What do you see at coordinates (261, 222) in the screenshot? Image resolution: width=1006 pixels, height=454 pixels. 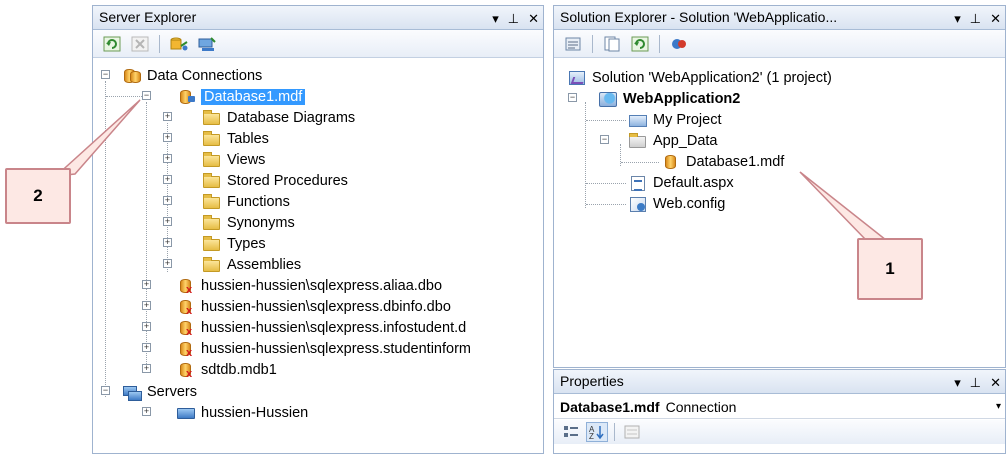 I see `tree-node-label: Synonyms` at bounding box center [261, 222].